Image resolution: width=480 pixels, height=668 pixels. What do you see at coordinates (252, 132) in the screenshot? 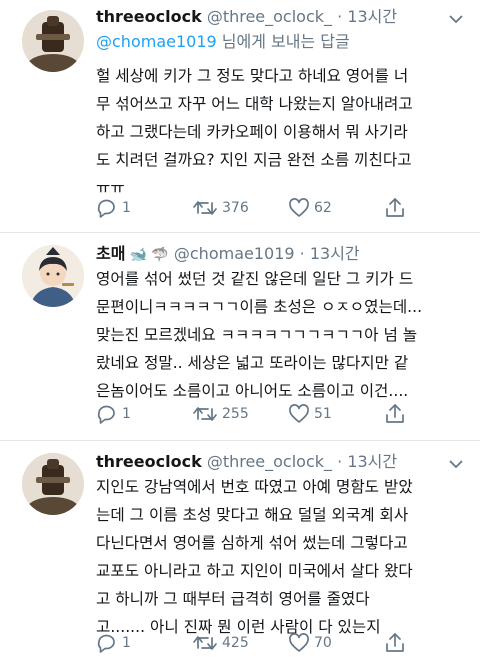
I see `tweet-text-line: 하고 그랬다는데 카카오페이 이용해서 뭐 사기라` at bounding box center [252, 132].